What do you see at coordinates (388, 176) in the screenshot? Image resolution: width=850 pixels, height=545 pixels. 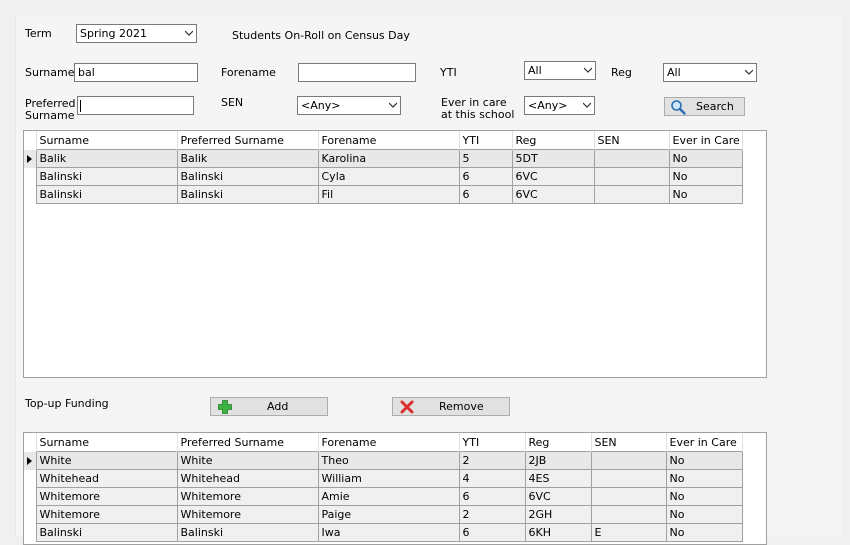 I see `results-cell: Cyla` at bounding box center [388, 176].